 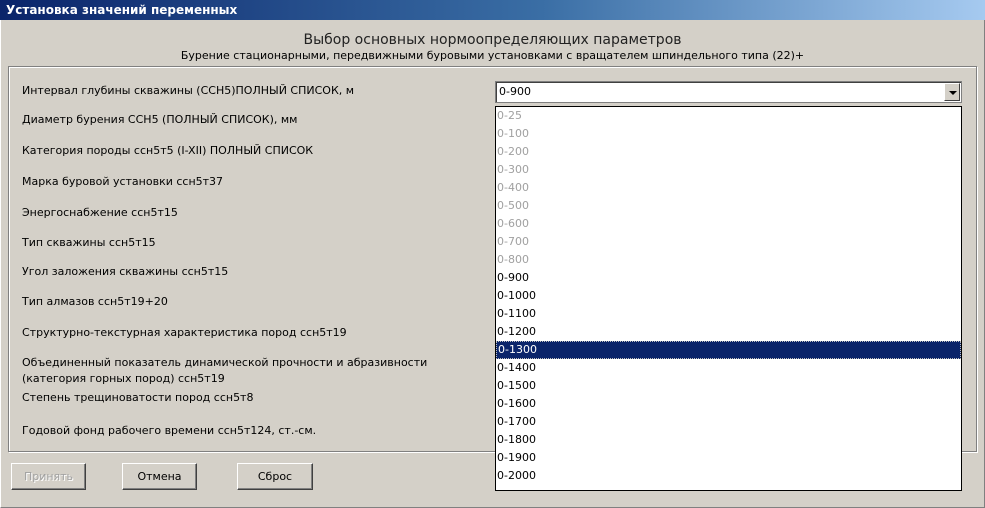 What do you see at coordinates (728, 368) in the screenshot?
I see `dropdown-option: 0-1400` at bounding box center [728, 368].